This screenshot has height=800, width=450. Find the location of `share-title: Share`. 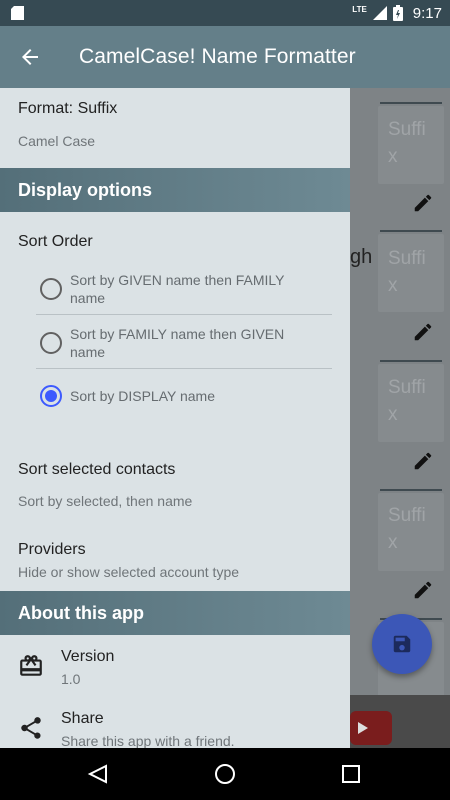

share-title: Share is located at coordinates (82, 718).